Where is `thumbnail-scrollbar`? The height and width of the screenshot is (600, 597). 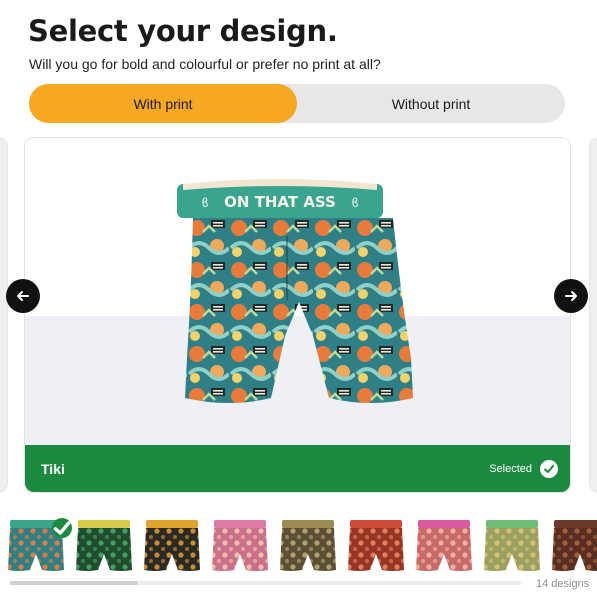
thumbnail-scrollbar is located at coordinates (266, 583).